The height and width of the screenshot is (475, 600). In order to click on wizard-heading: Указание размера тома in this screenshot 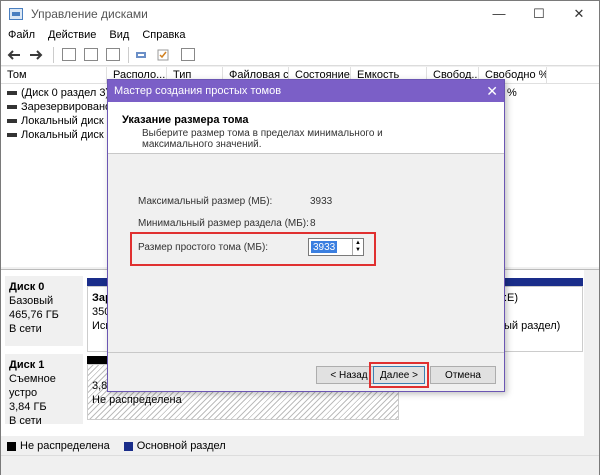, I will do `click(185, 120)`.